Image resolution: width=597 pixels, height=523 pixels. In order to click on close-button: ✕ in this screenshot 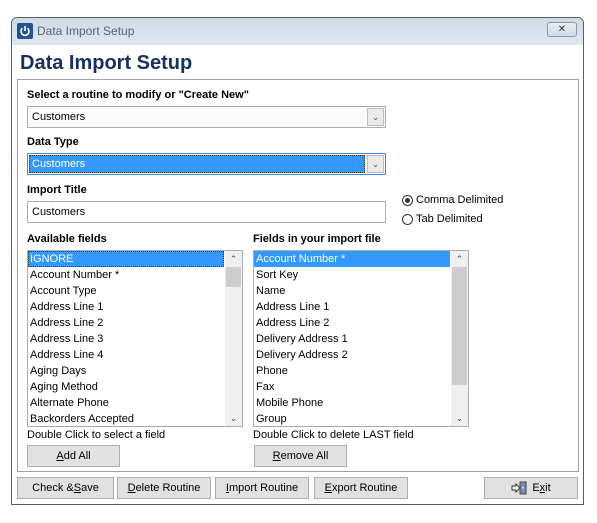, I will do `click(562, 29)`.